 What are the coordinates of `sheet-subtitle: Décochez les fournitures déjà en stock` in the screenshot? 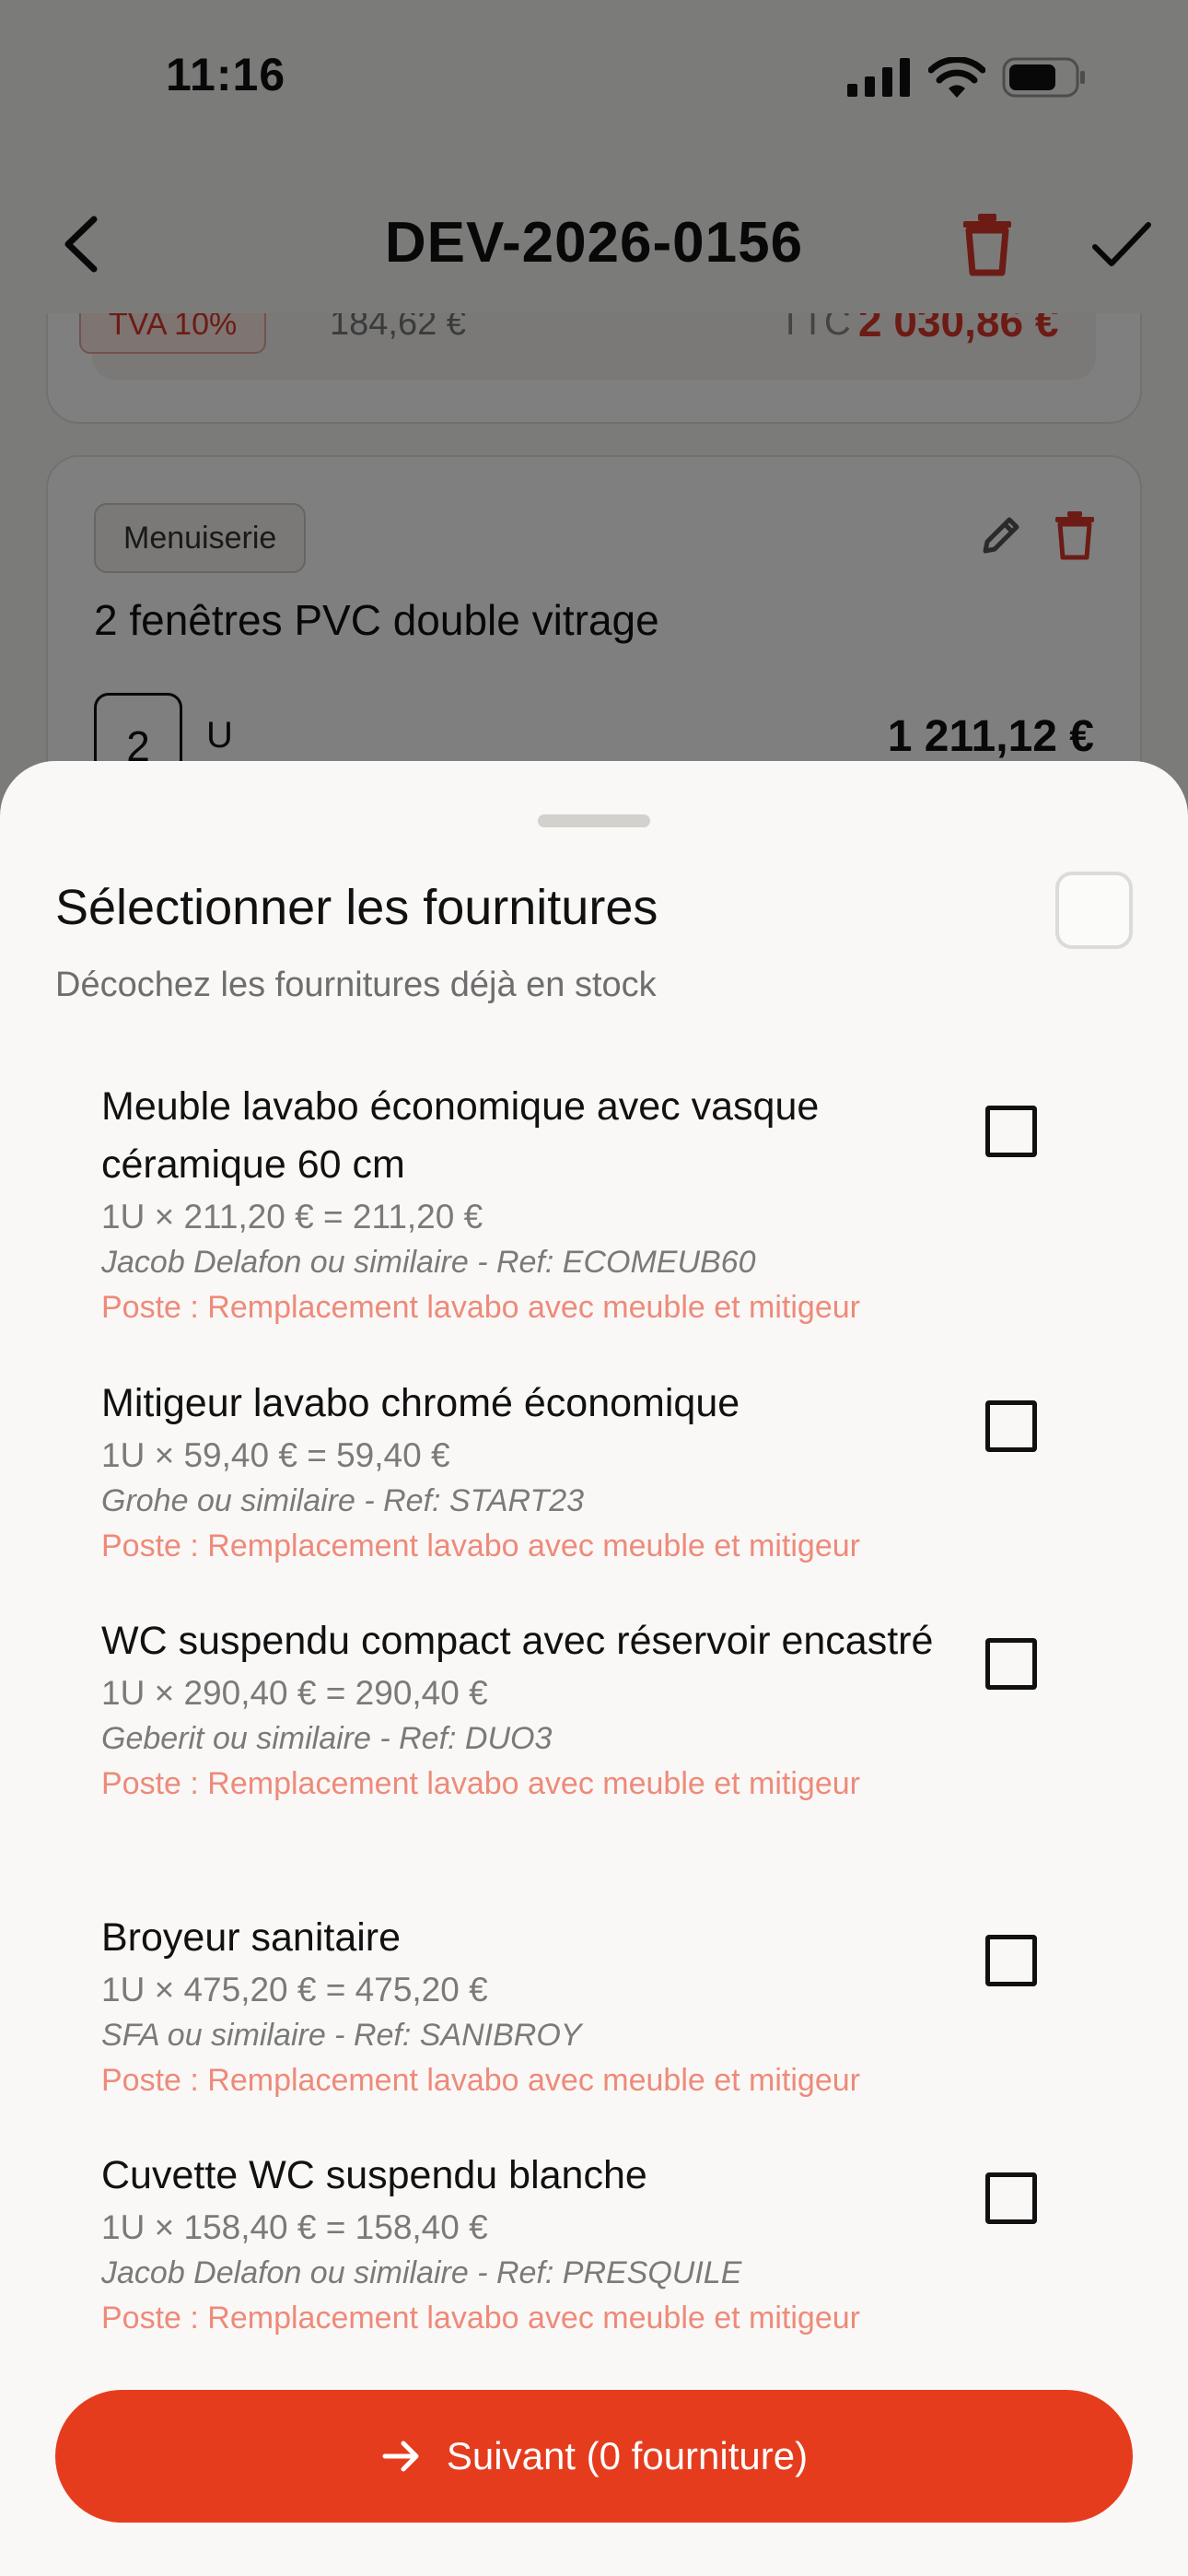 It's located at (356, 985).